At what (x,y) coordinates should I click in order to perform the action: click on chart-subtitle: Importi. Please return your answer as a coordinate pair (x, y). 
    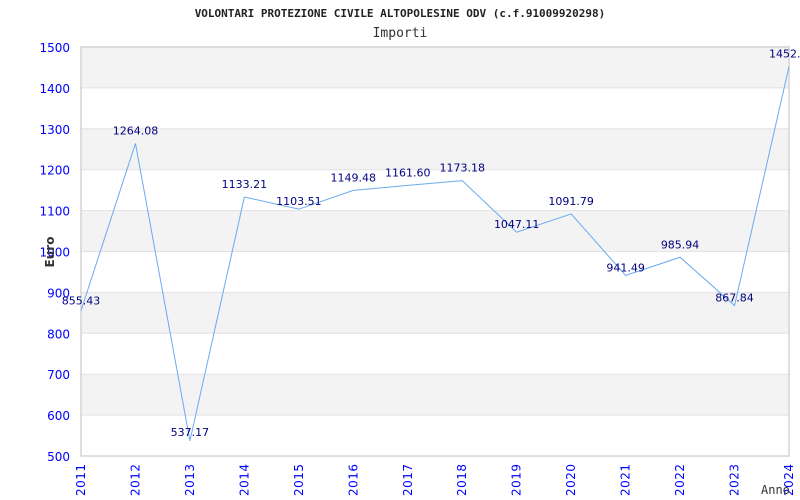
    Looking at the image, I should click on (400, 33).